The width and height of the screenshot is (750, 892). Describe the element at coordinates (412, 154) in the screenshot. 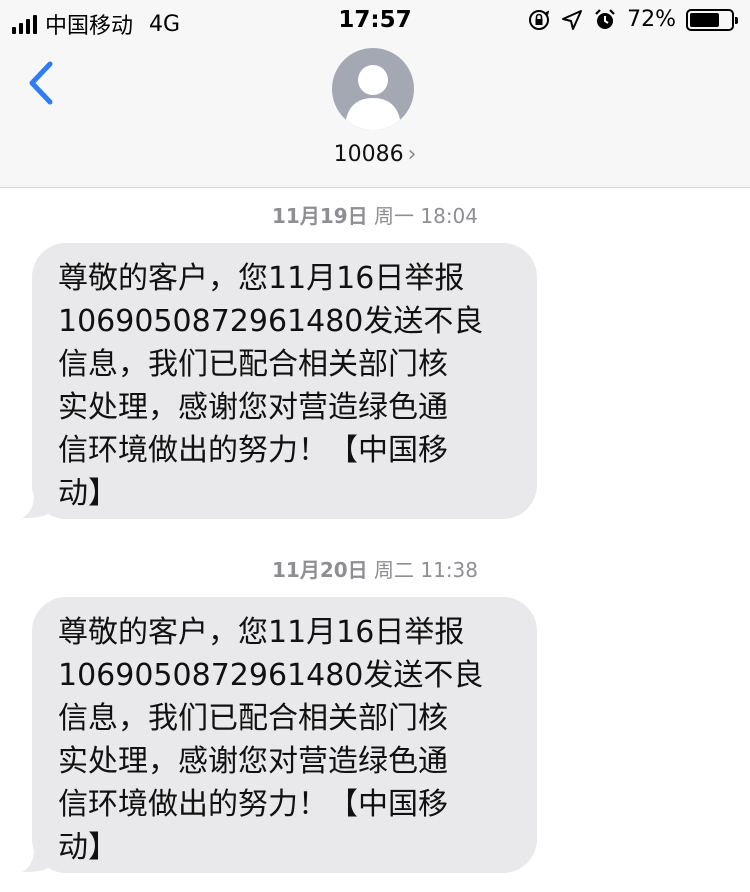

I see `chevron-right-icon: ›` at that location.